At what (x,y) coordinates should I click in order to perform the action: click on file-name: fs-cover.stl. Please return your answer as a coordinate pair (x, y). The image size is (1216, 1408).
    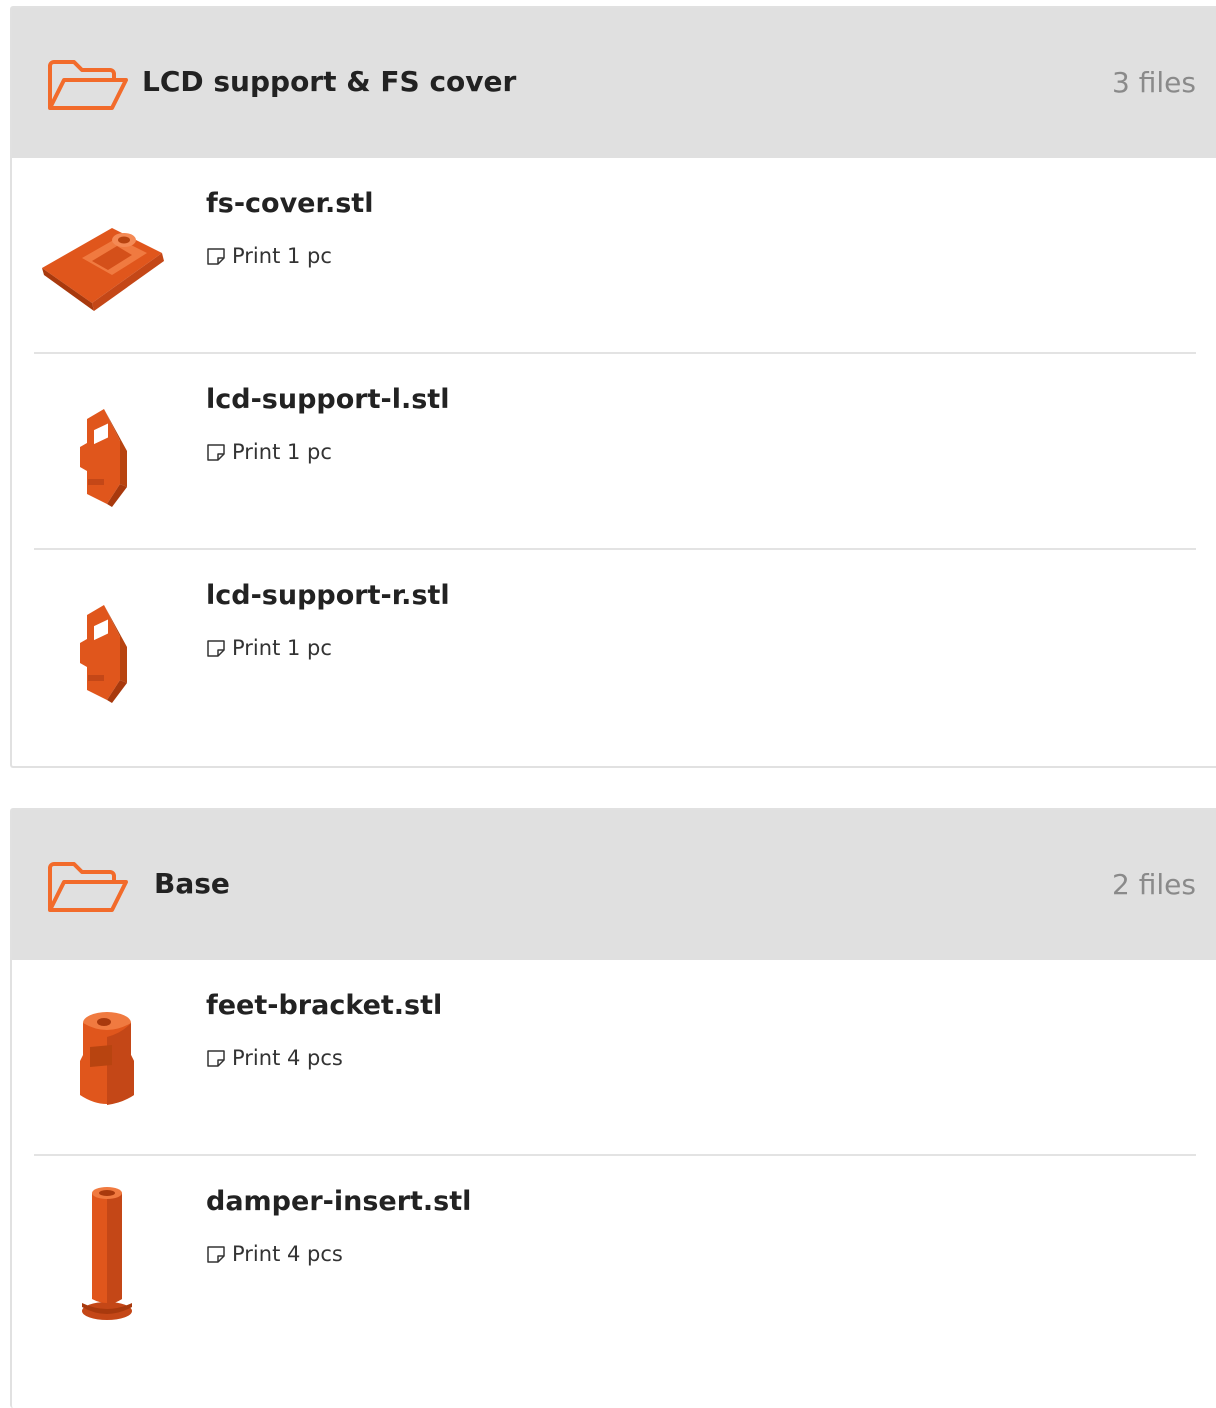
    Looking at the image, I should click on (289, 203).